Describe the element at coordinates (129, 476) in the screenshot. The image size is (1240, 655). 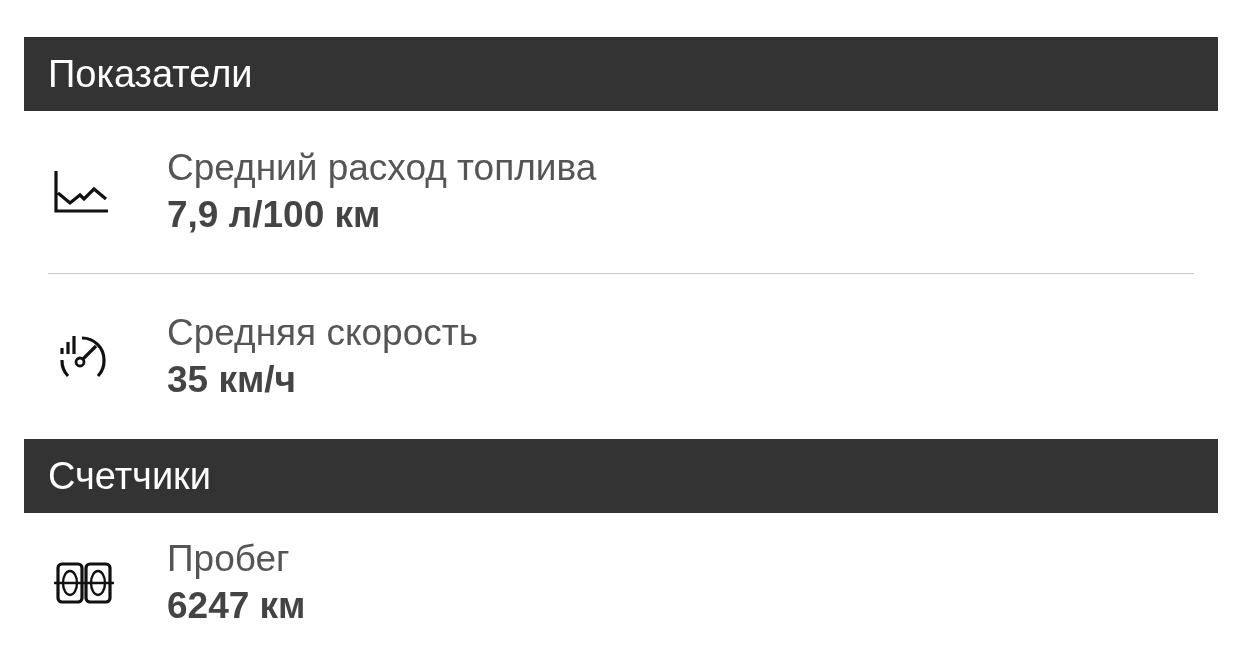
I see `section-title: Счетчики` at that location.